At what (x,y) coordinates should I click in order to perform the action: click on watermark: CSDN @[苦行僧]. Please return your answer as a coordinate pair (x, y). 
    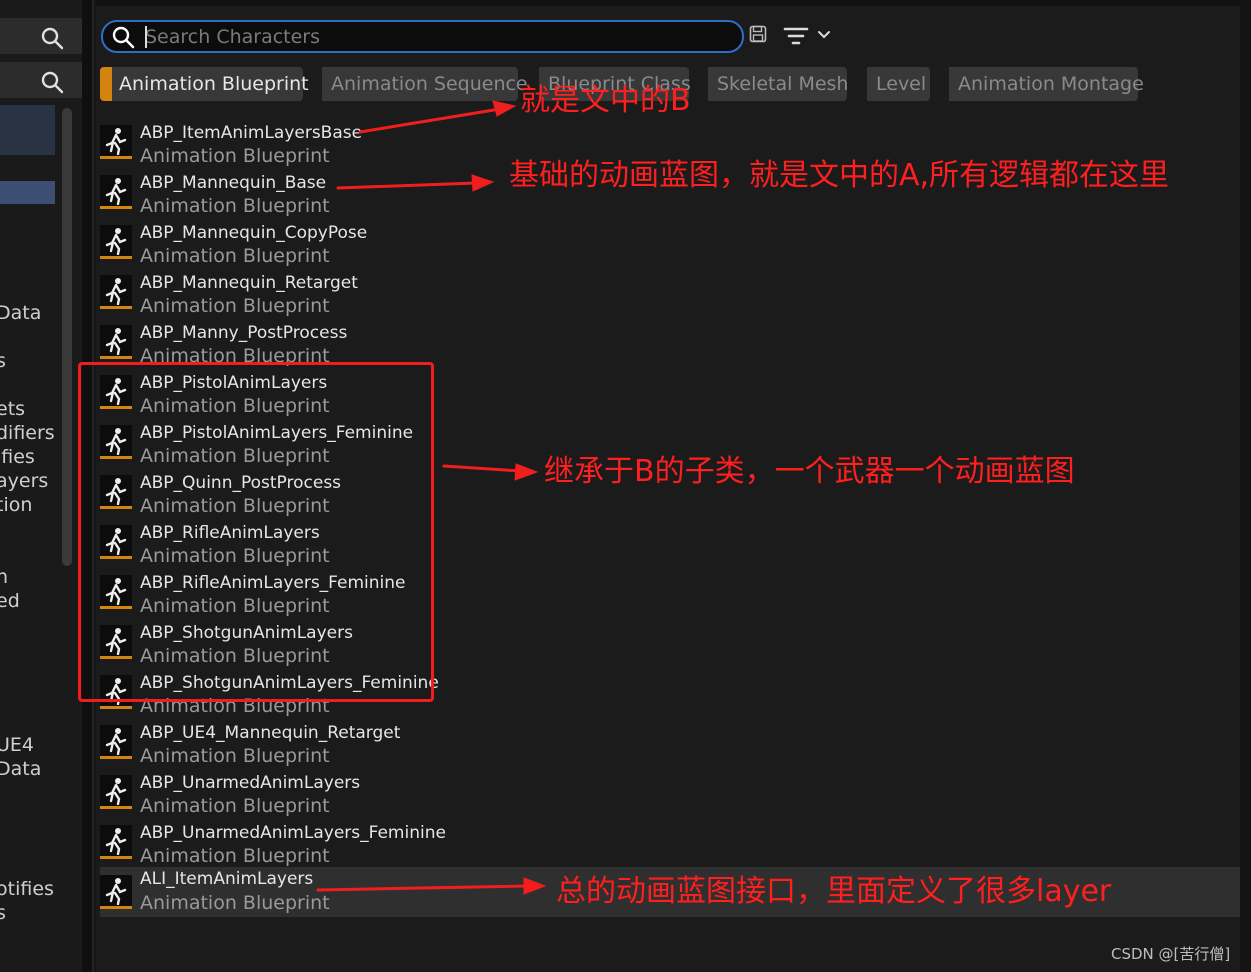
    Looking at the image, I should click on (1171, 954).